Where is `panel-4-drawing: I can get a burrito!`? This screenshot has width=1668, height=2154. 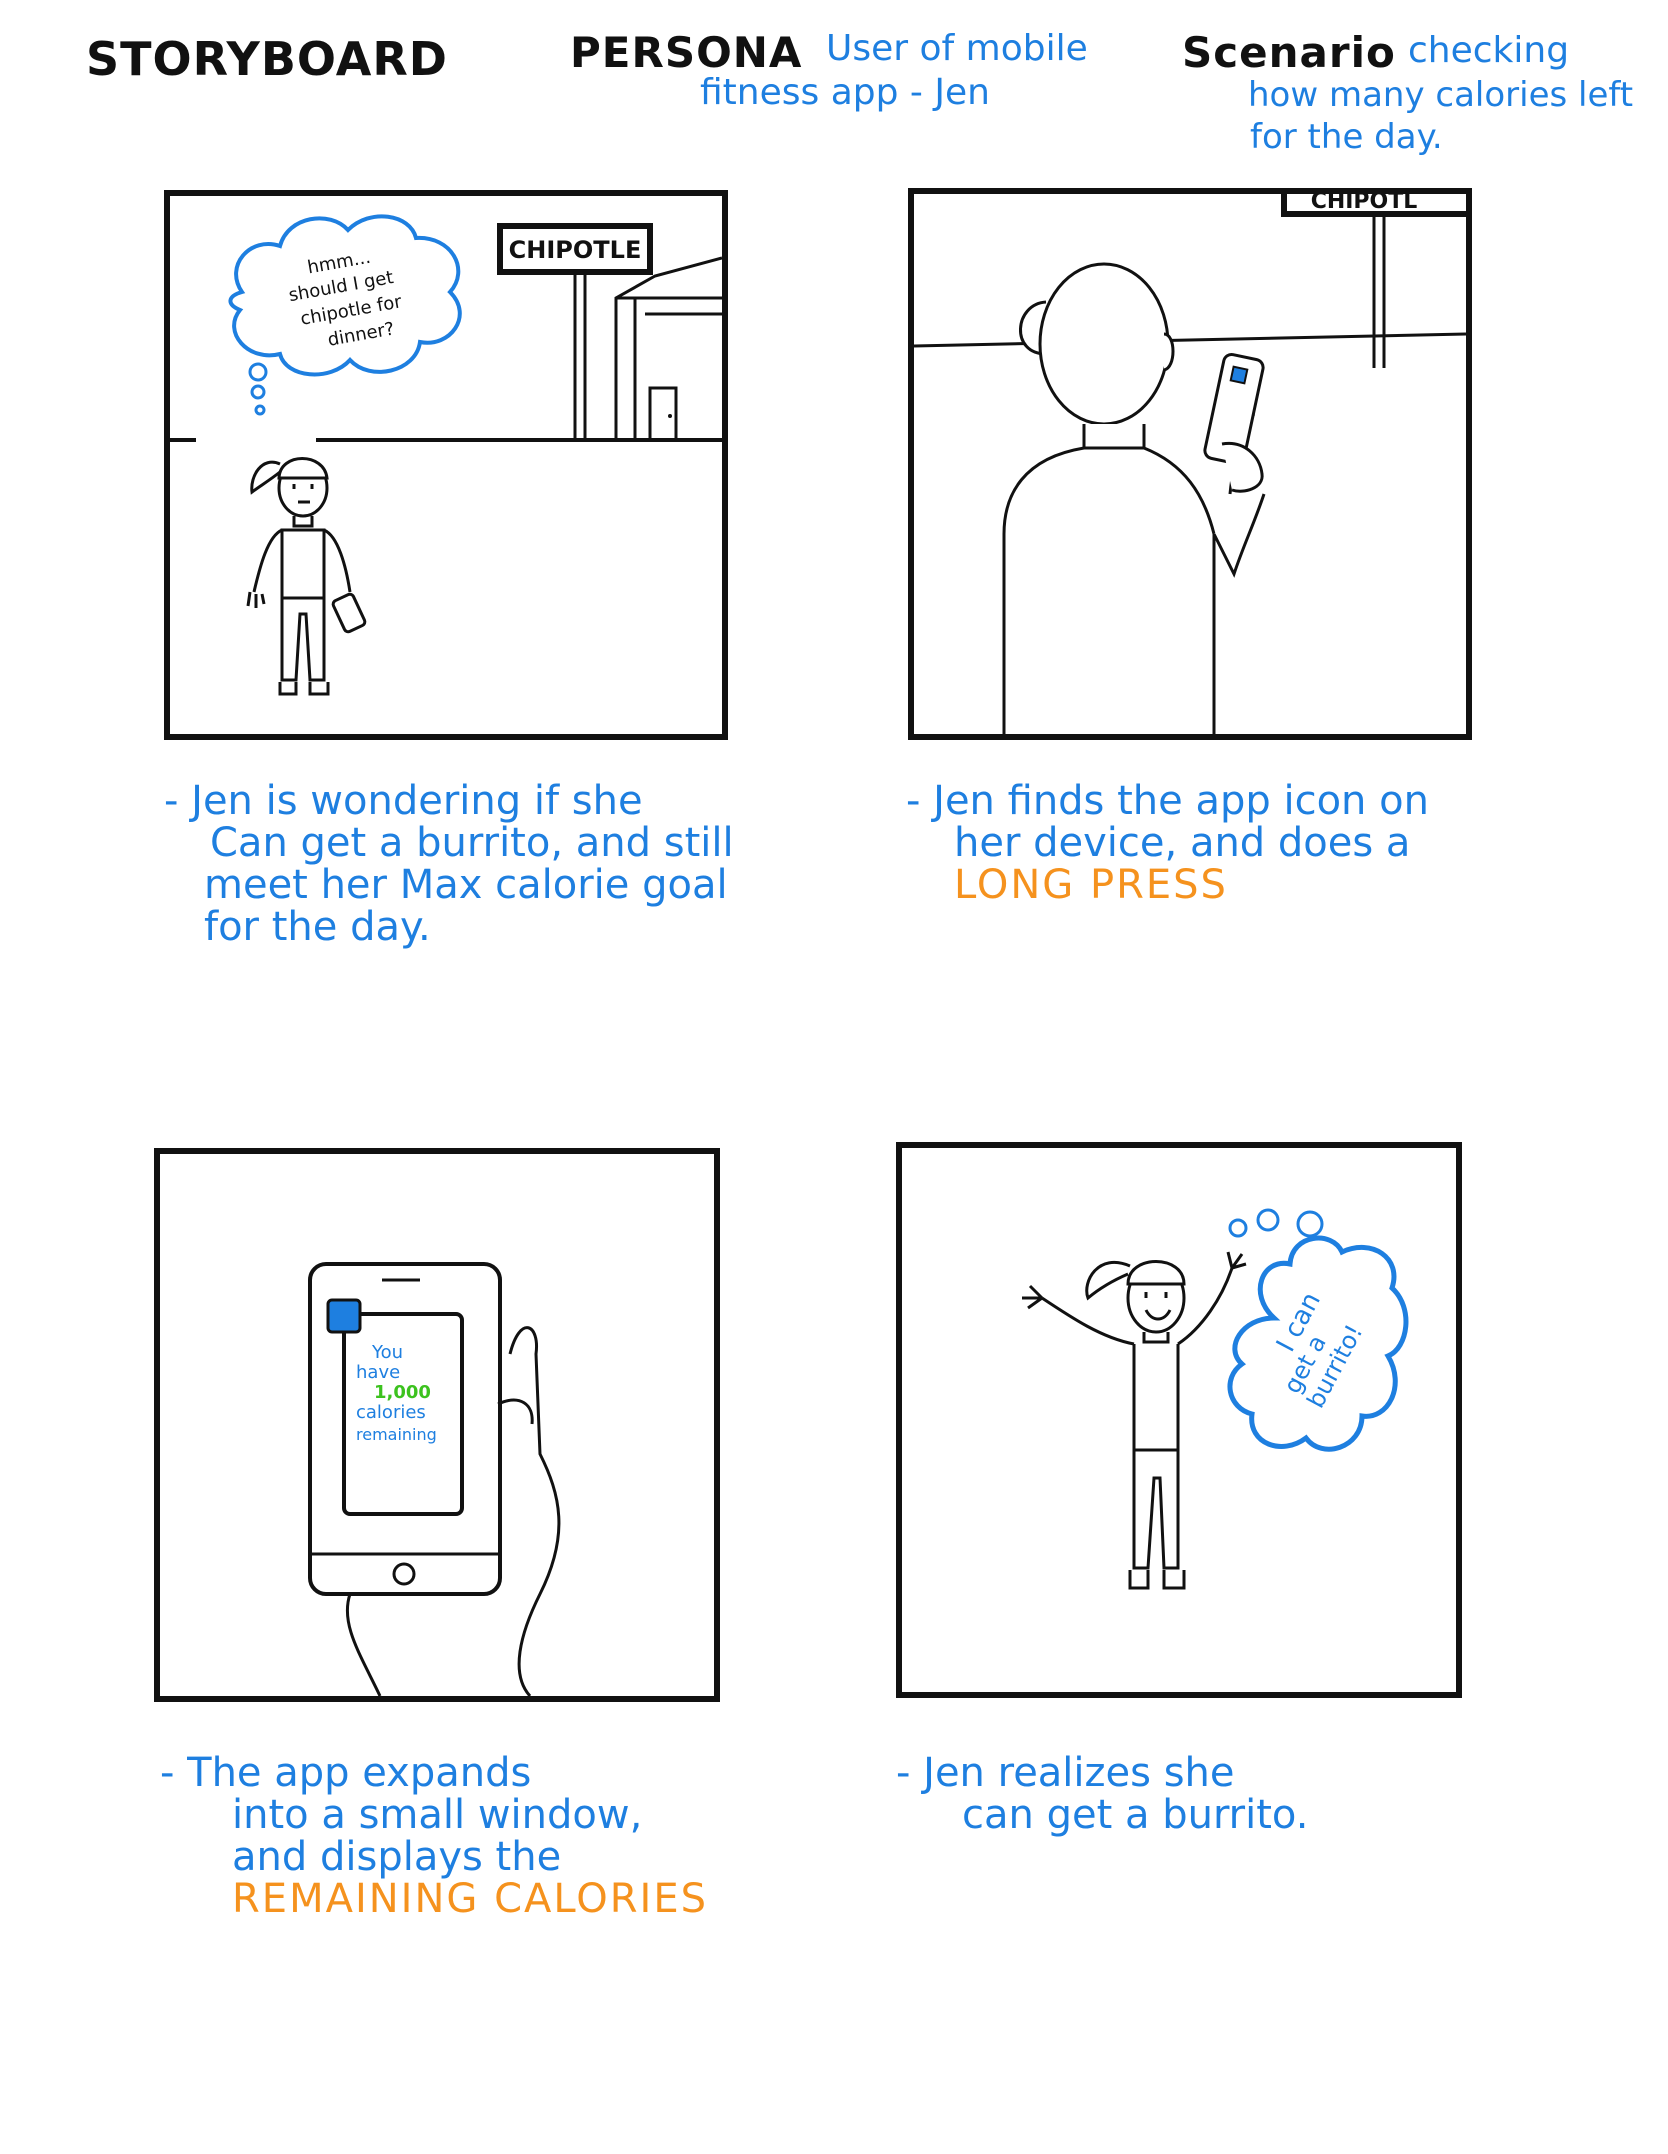
panel-4-drawing: I can get a burrito! is located at coordinates (1215, 1399).